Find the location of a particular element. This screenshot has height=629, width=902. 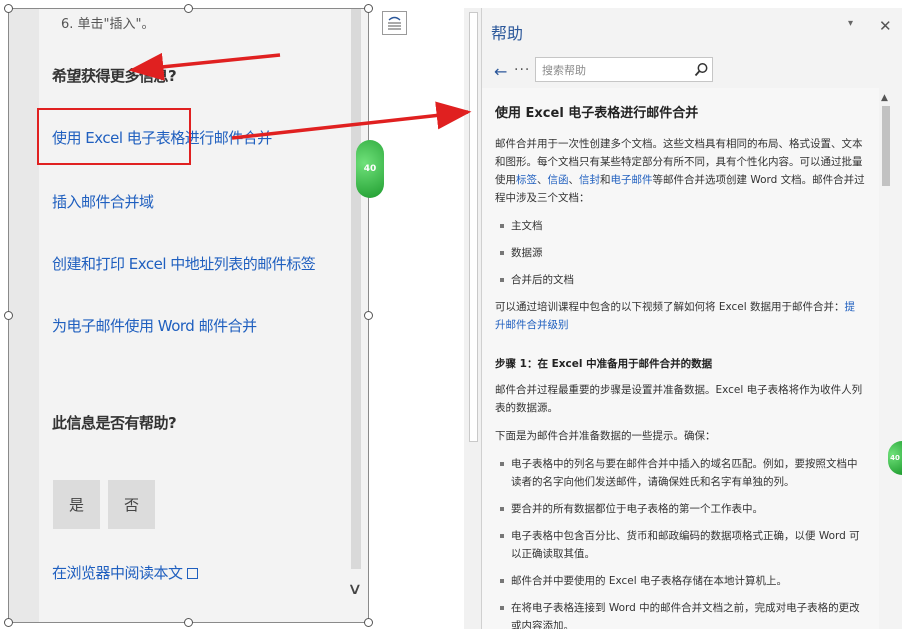

link-letters: 信函 is located at coordinates (558, 180).